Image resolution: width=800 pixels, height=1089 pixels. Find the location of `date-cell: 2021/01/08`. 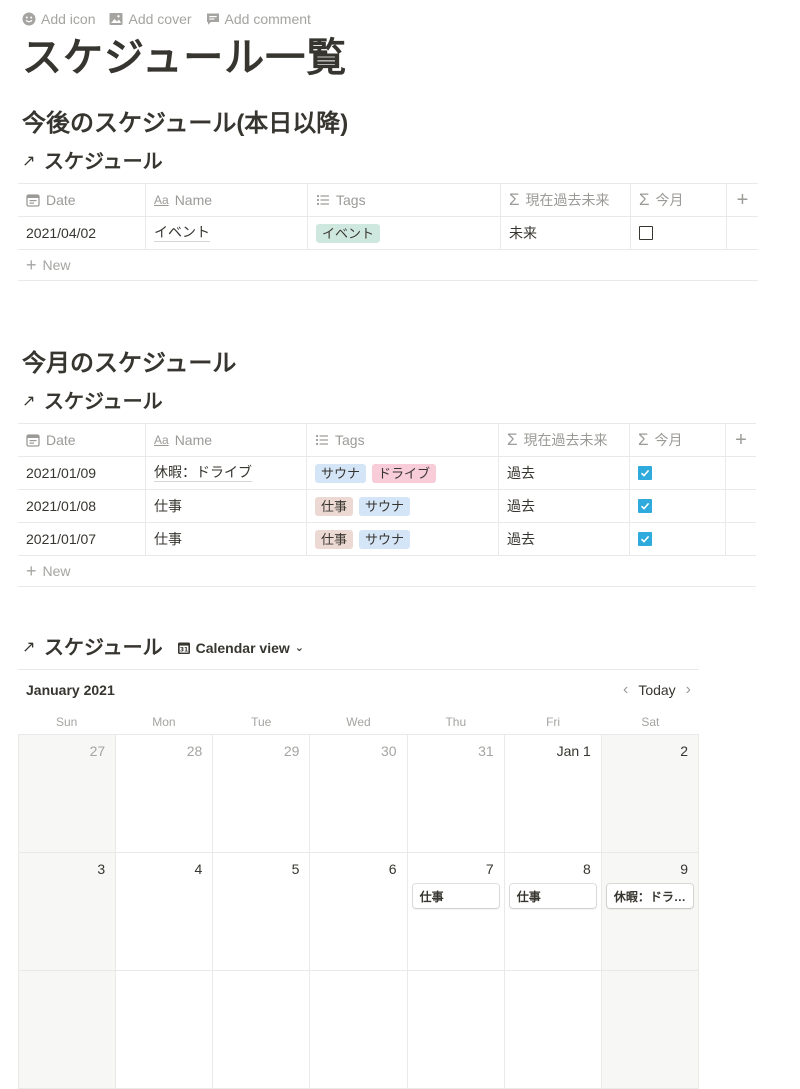

date-cell: 2021/01/08 is located at coordinates (82, 506).